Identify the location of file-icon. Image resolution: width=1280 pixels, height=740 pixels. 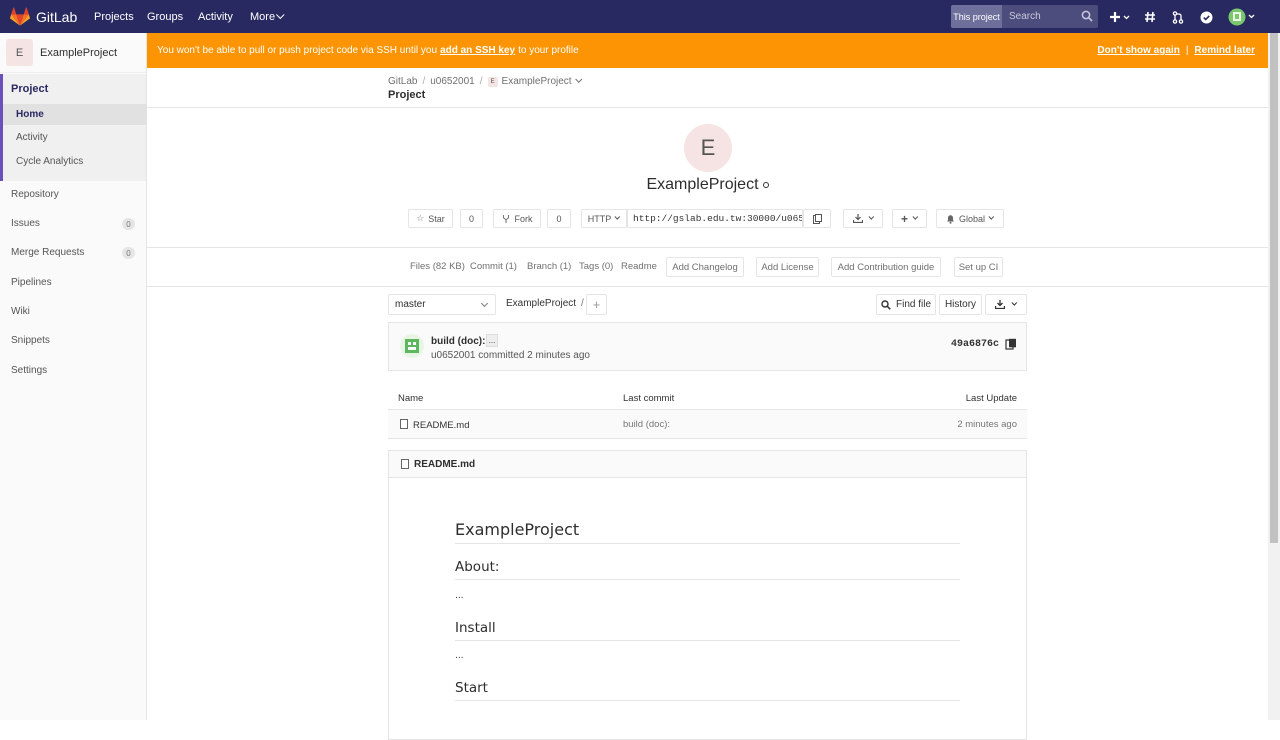
(405, 464).